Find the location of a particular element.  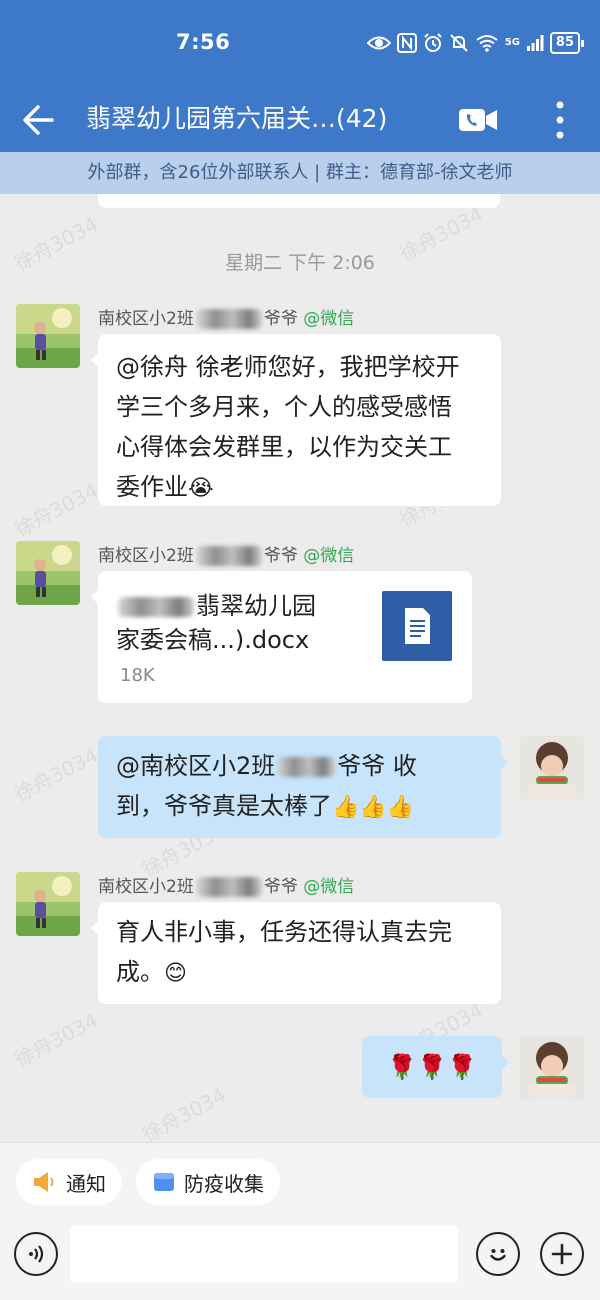

back-arrow-icon is located at coordinates (38, 120).